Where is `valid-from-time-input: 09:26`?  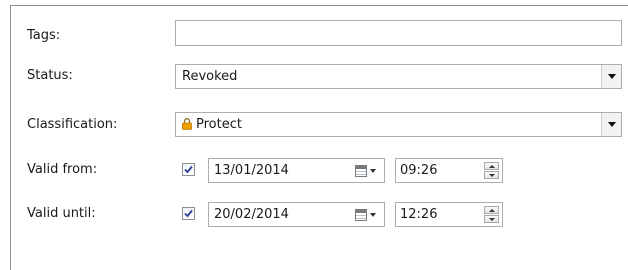 valid-from-time-input: 09:26 is located at coordinates (449, 170).